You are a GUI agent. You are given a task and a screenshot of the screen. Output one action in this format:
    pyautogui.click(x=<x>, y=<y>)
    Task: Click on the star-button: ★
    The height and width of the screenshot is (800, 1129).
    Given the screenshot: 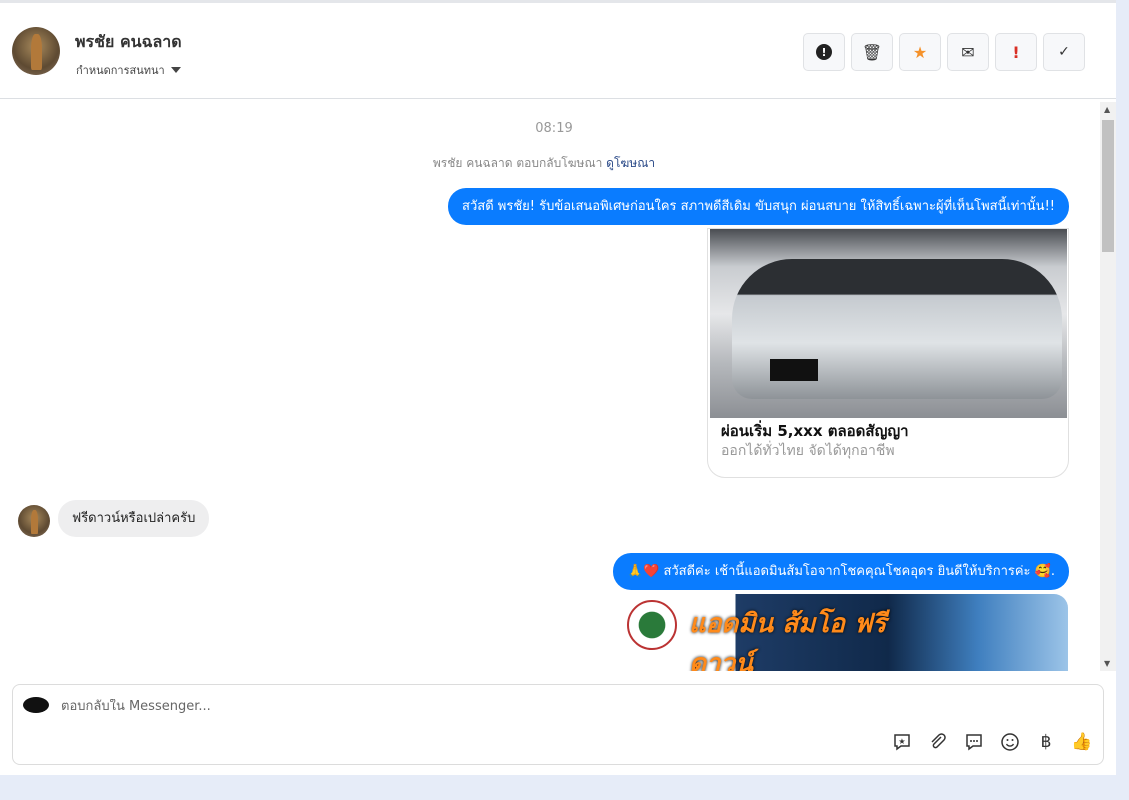 What is the action you would take?
    pyautogui.click(x=920, y=52)
    